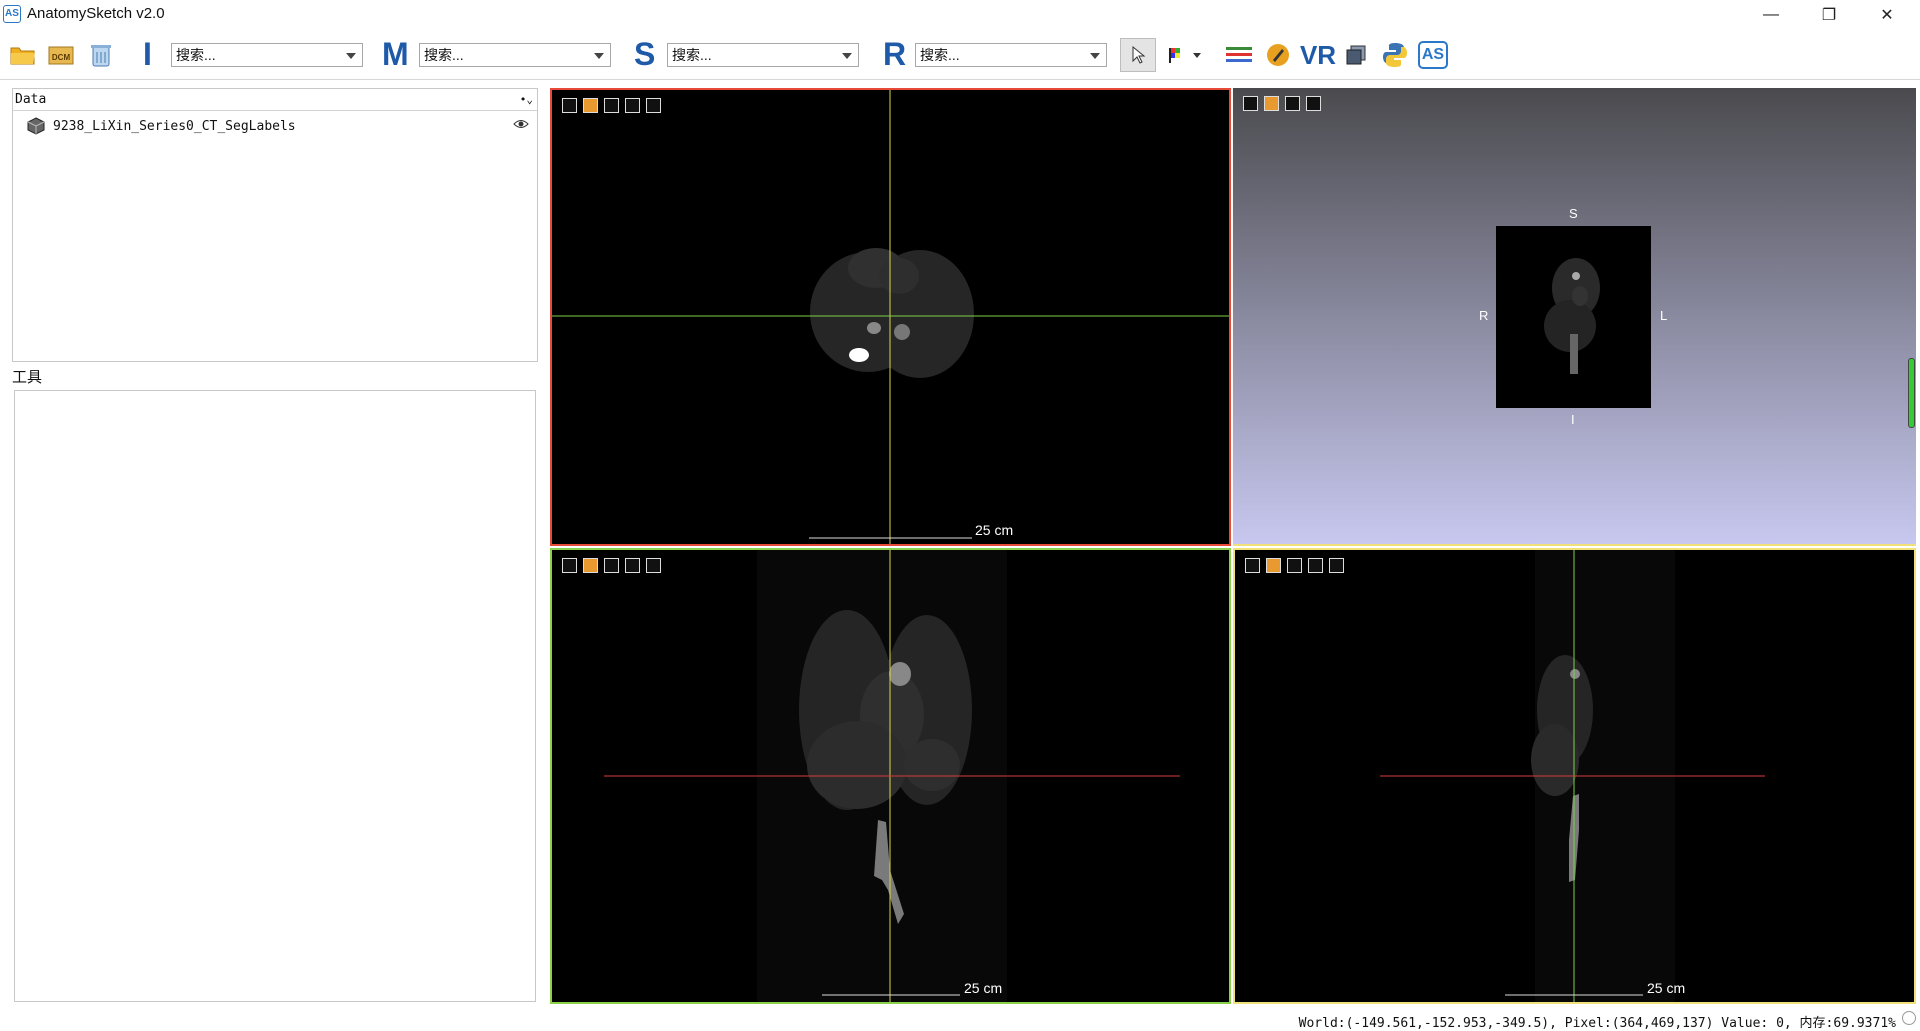 The width and height of the screenshot is (1920, 1031). I want to click on close-button: ✕, so click(1887, 15).